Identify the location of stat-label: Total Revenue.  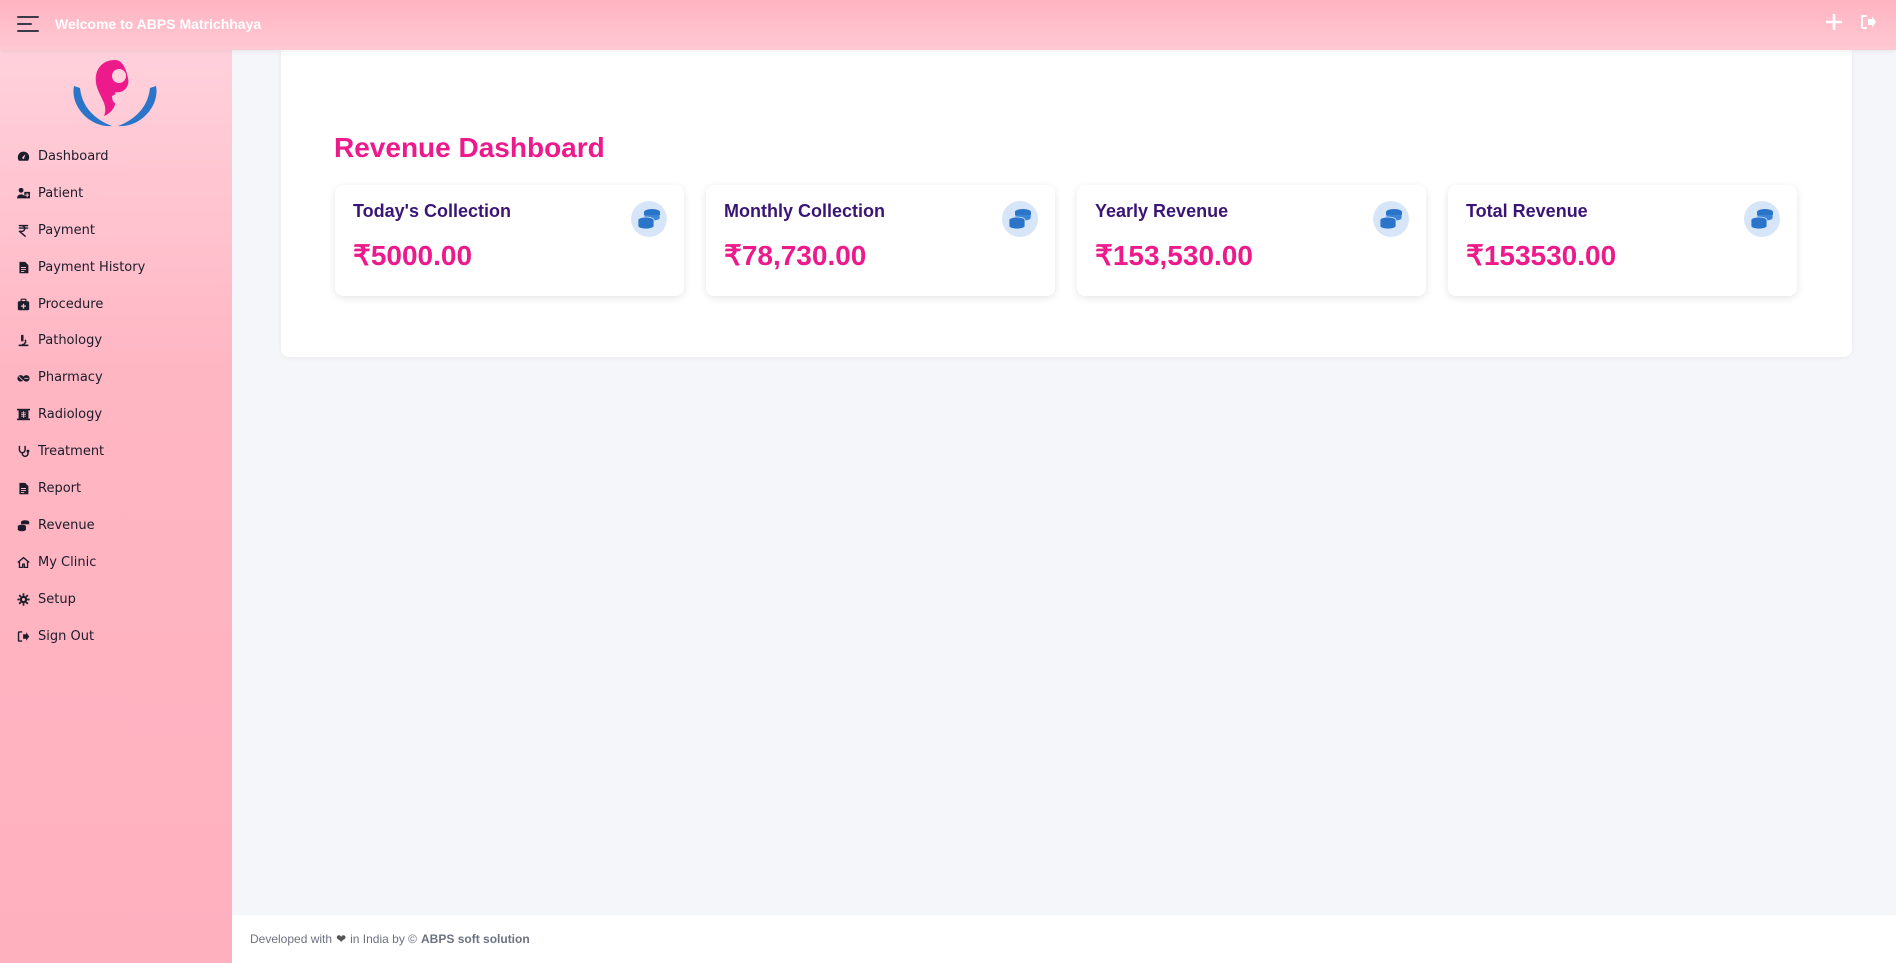
(1527, 211).